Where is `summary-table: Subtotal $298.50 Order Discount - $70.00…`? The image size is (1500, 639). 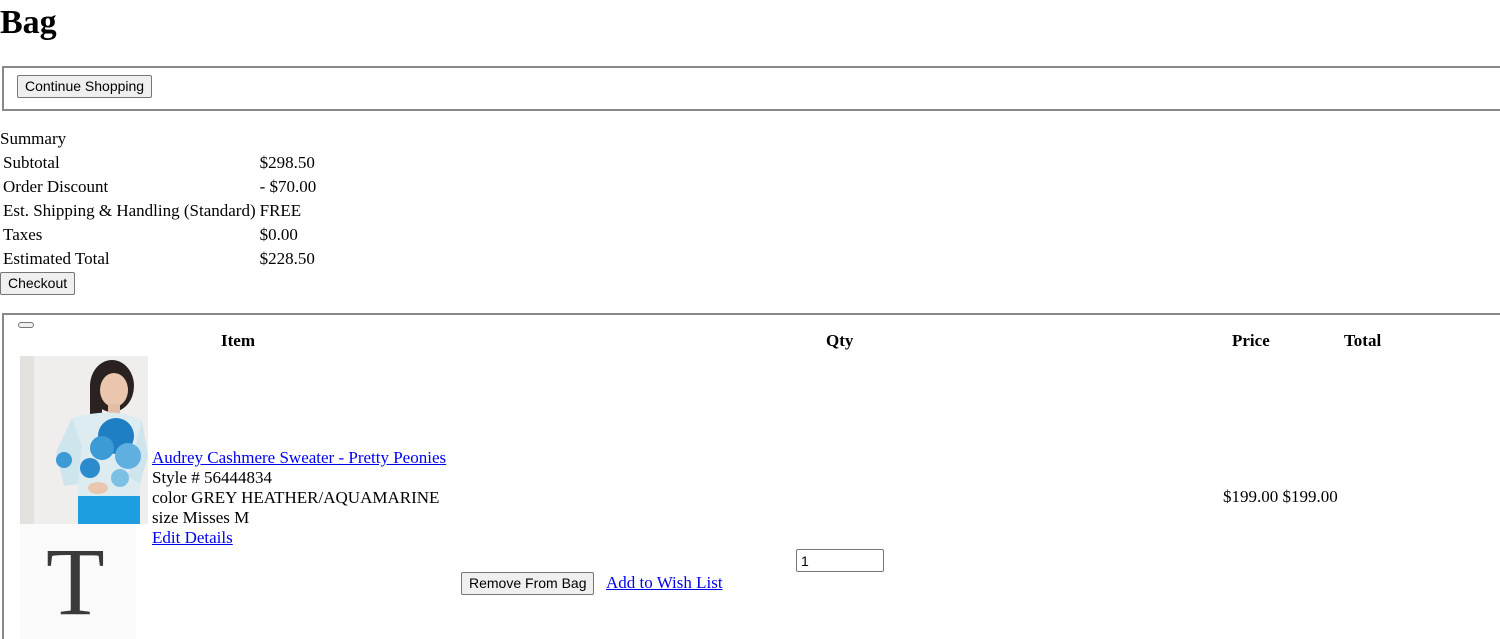
summary-table: Subtotal $298.50 Order Discount - $70.00… is located at coordinates (159, 211).